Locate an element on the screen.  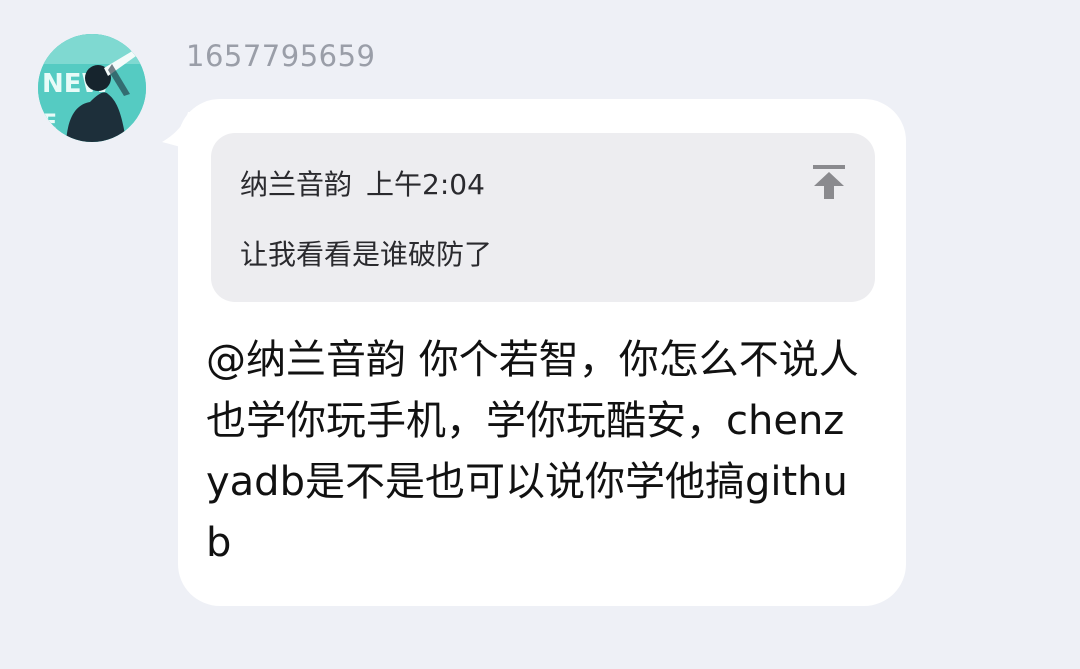
quote-header: 纳兰音韵 上午2:04 is located at coordinates (362, 185).